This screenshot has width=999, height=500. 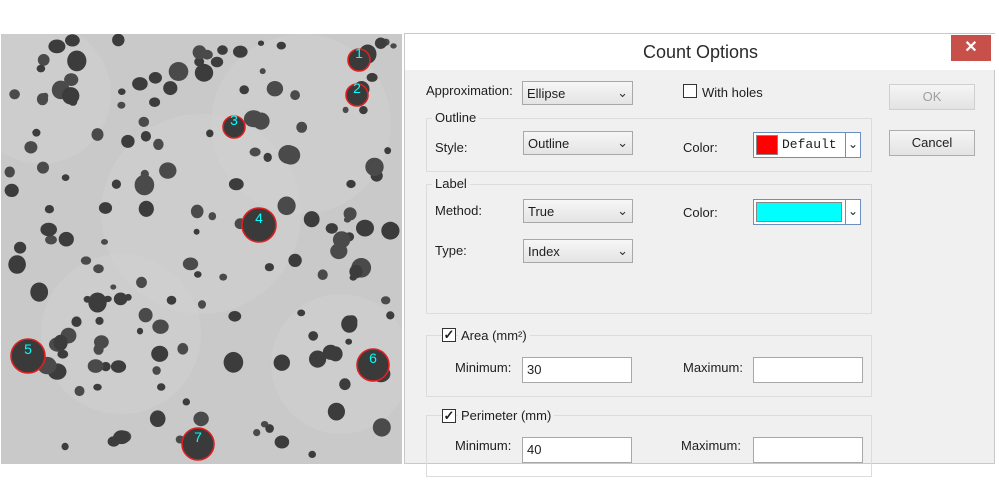 I want to click on label-color-picker: ⌄, so click(x=807, y=212).